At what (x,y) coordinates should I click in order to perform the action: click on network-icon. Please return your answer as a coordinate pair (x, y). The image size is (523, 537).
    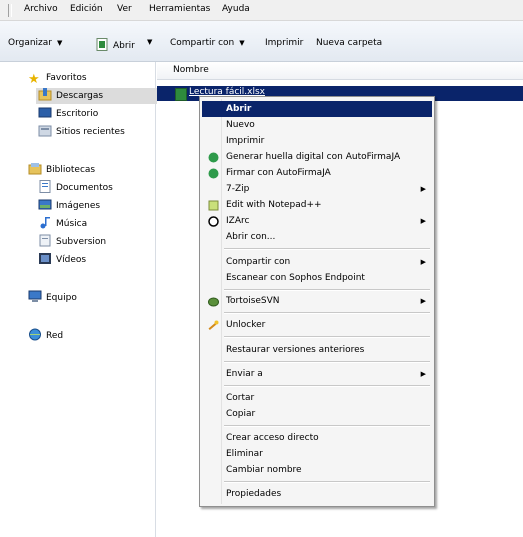
    Looking at the image, I should click on (35, 334).